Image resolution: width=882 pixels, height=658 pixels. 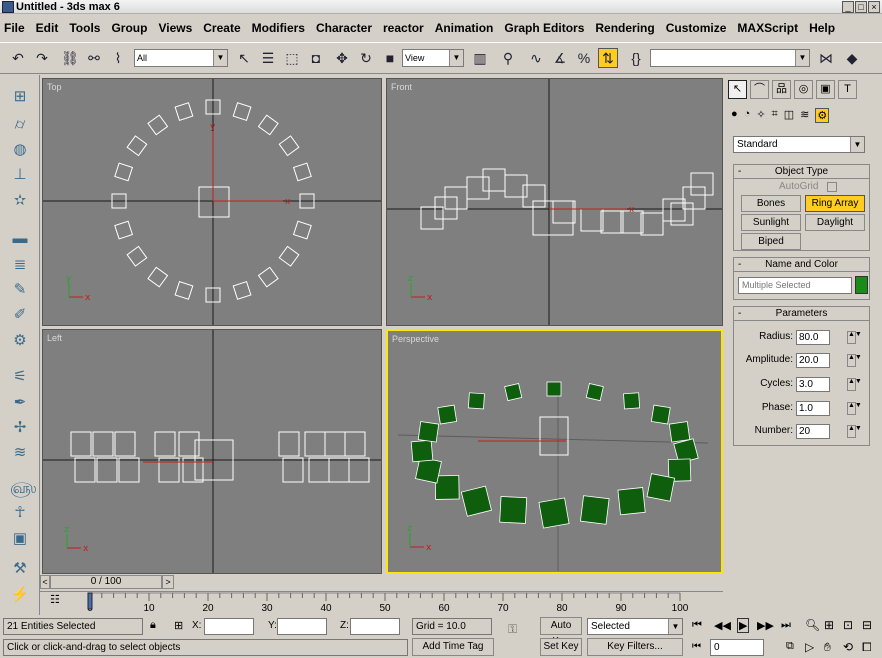 I want to click on flame-icon: ✢, so click(x=20, y=428).